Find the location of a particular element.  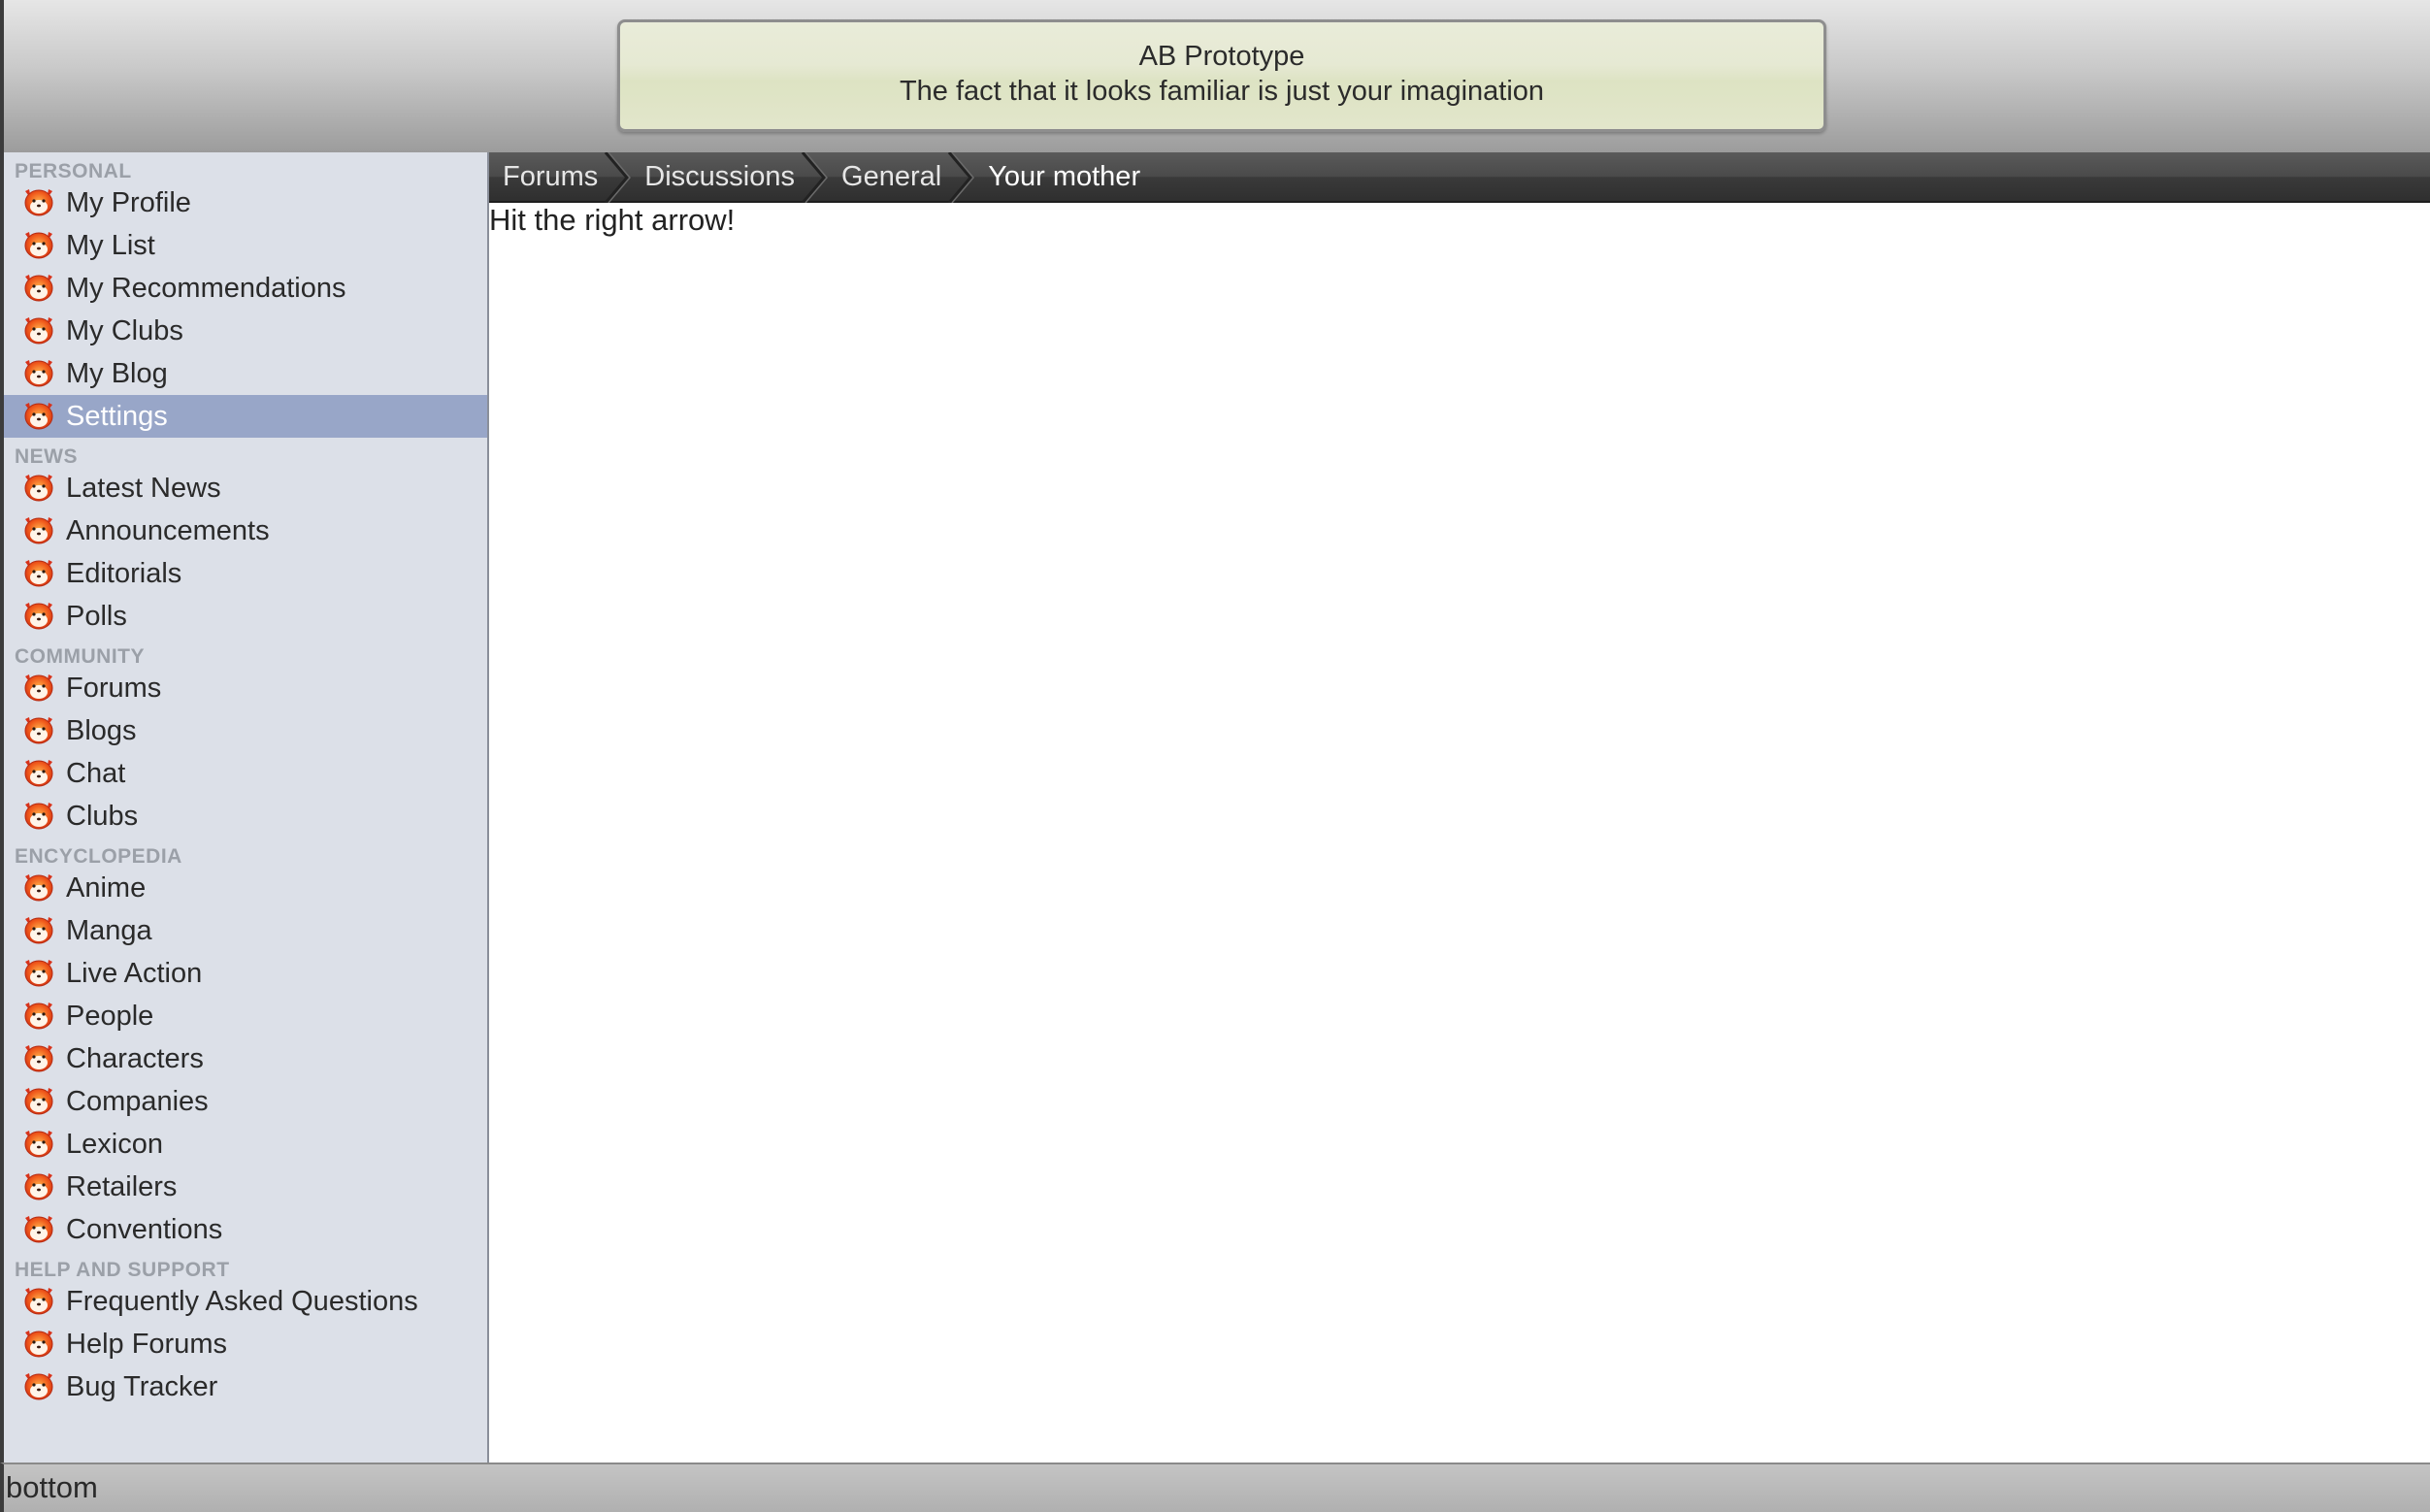

sidebar-item-label: Anime is located at coordinates (106, 888).